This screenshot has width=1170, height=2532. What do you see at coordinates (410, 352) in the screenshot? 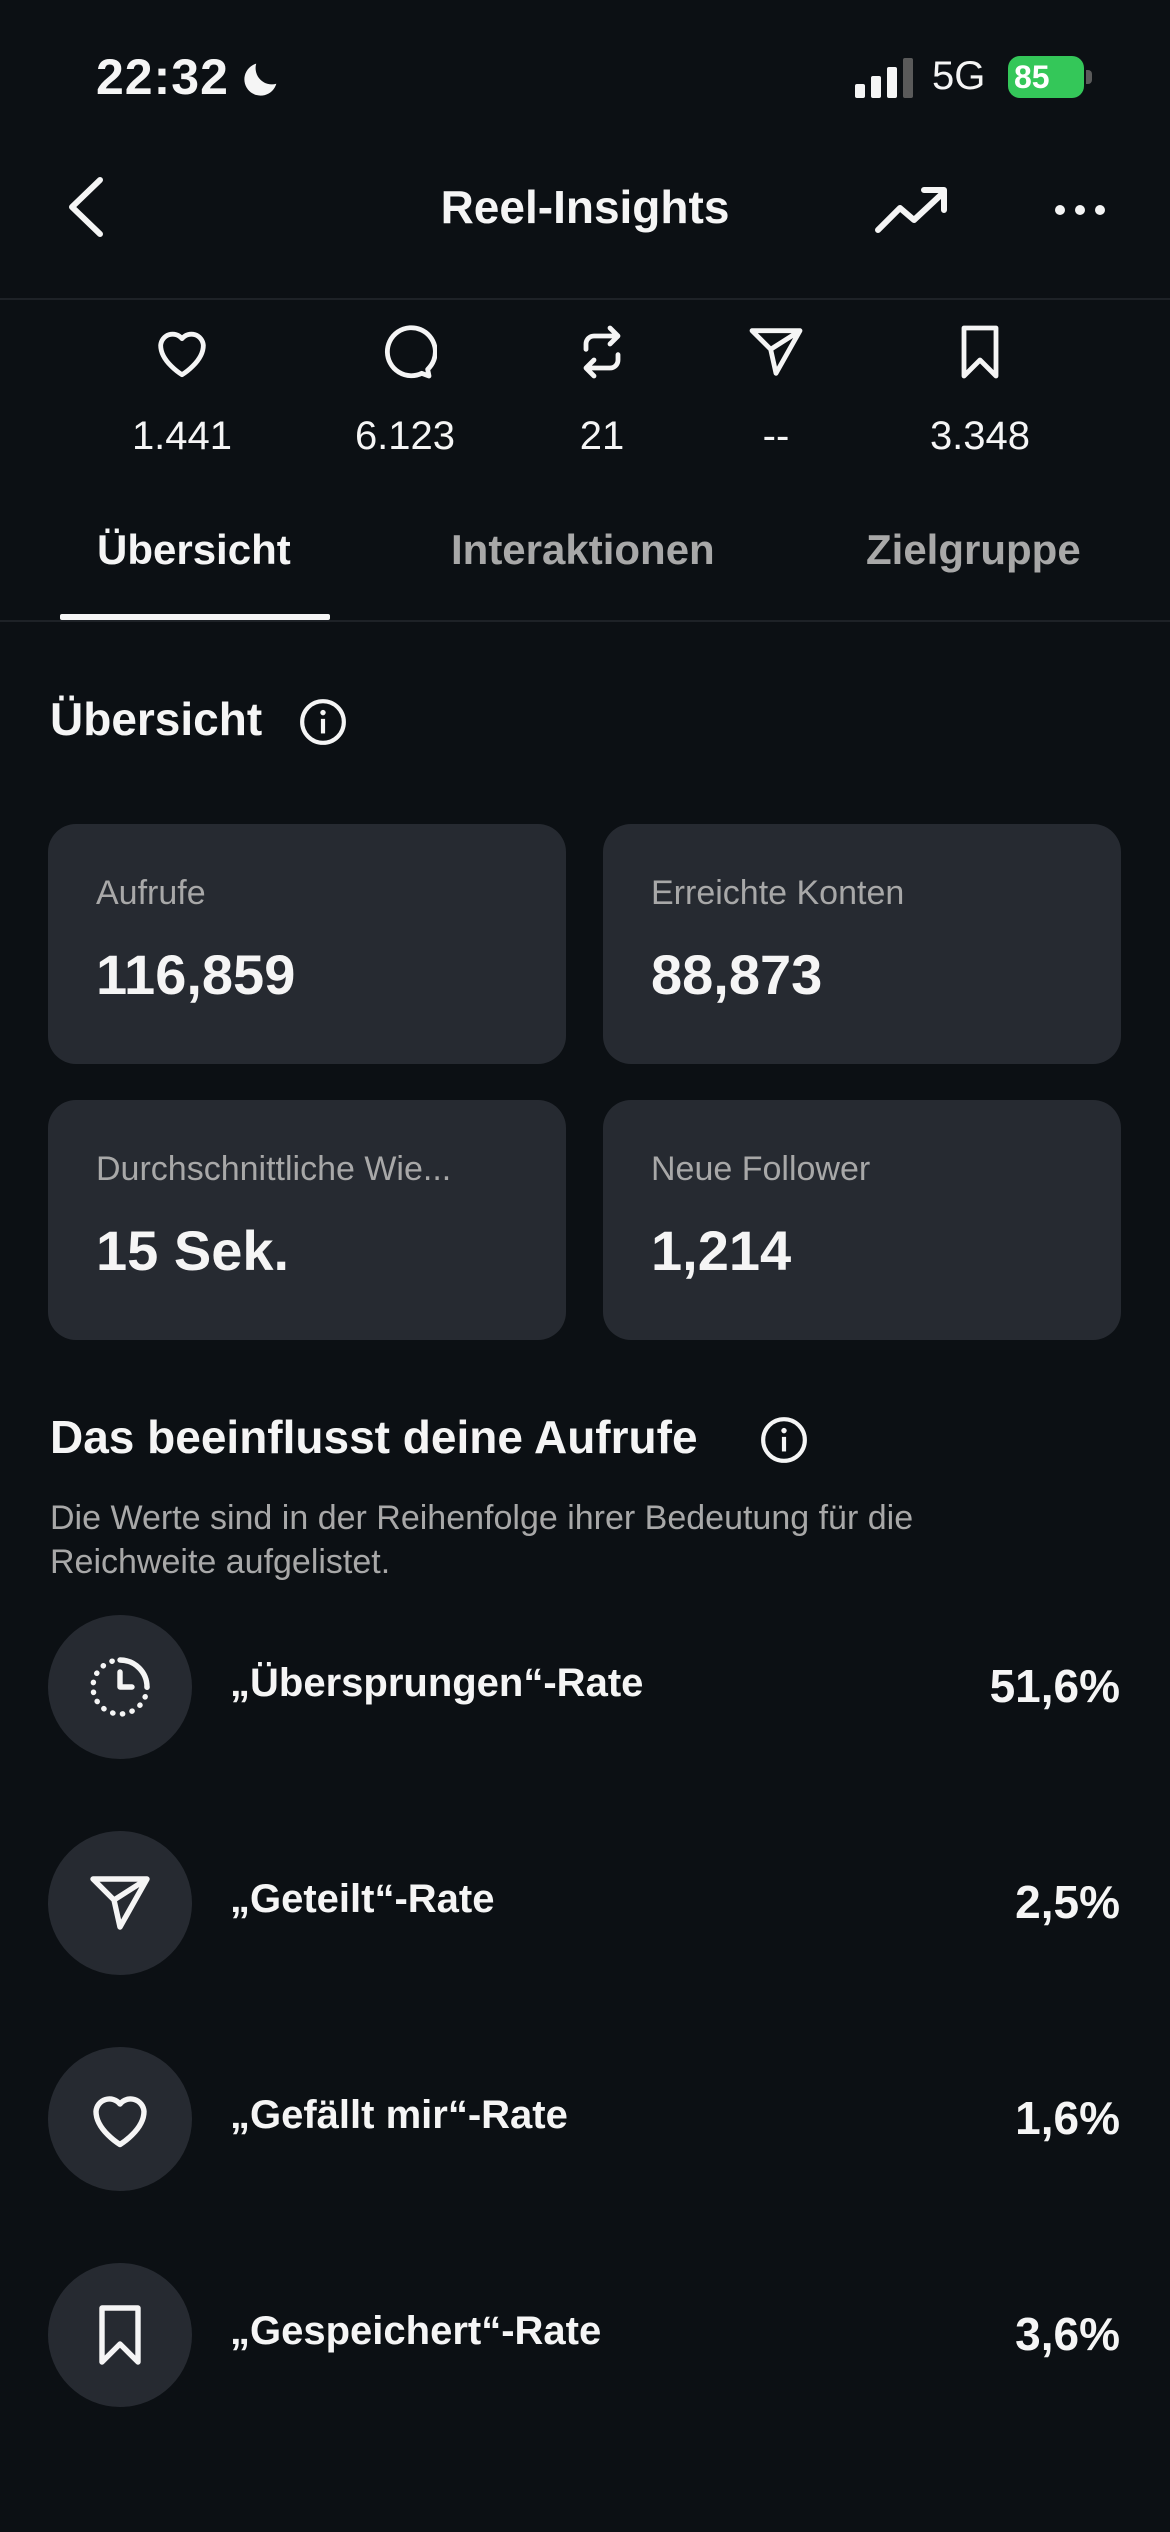
I see `comment-icon` at bounding box center [410, 352].